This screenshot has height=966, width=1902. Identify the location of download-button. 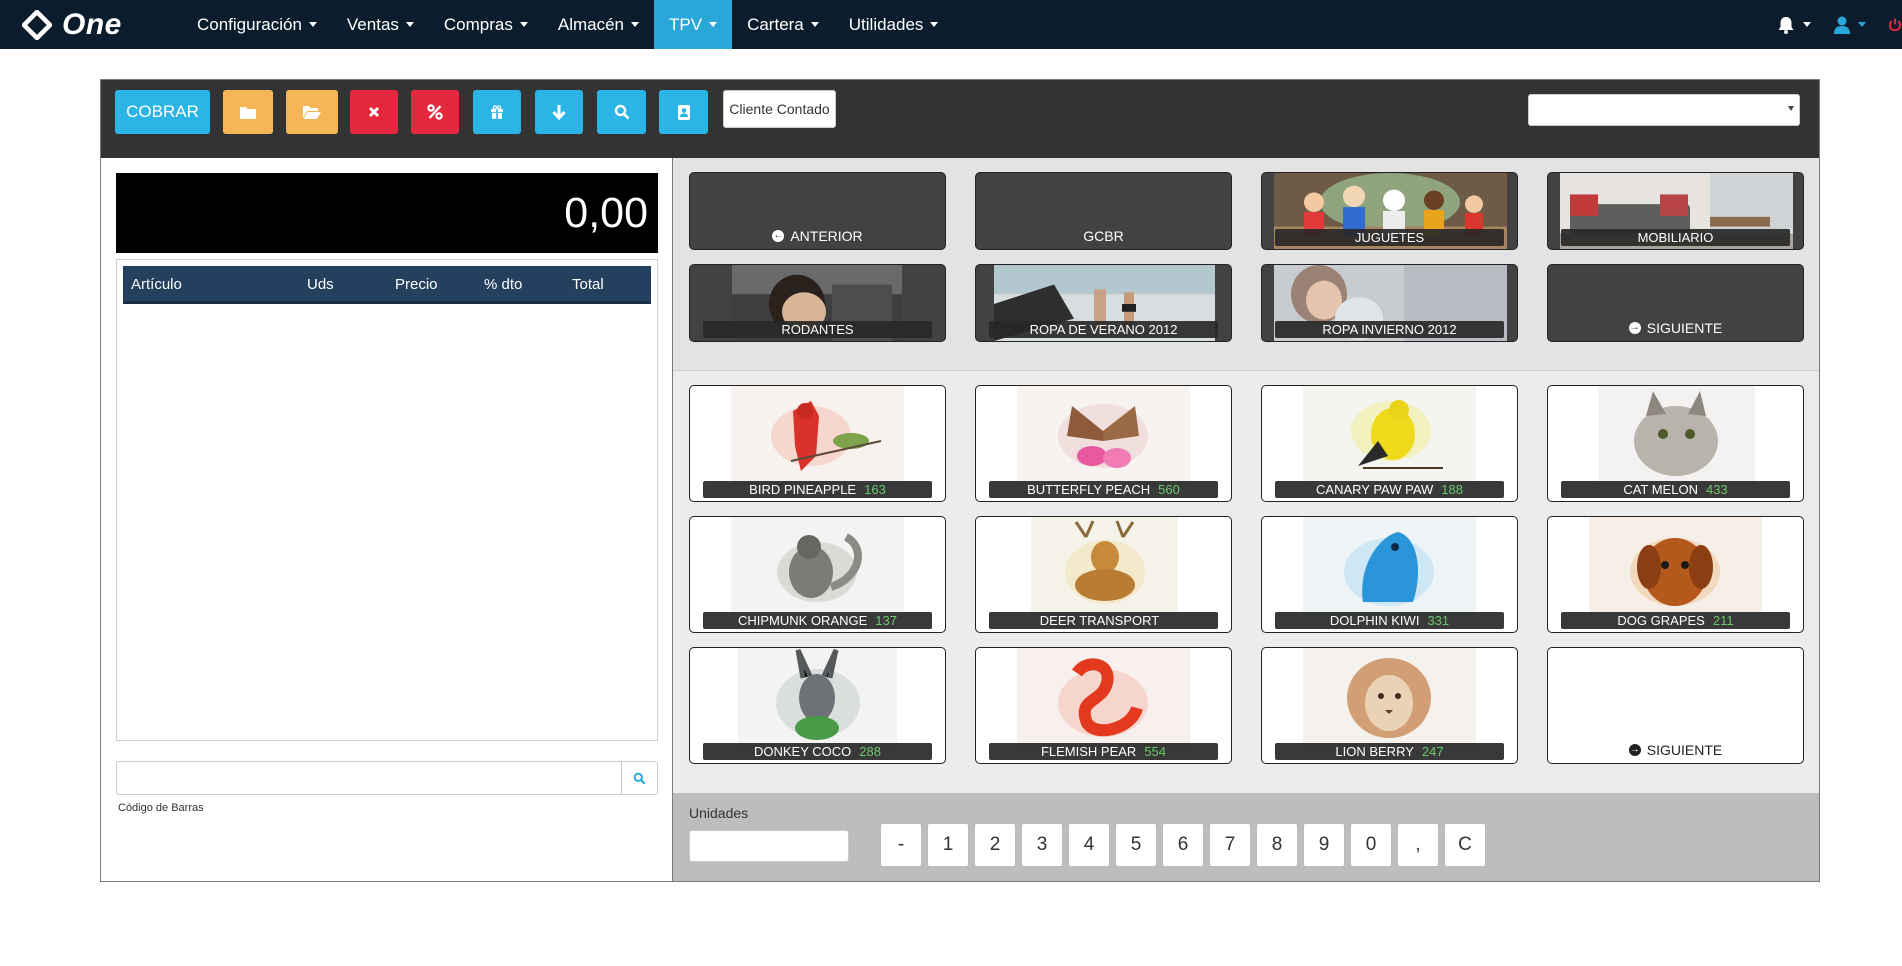
(559, 112).